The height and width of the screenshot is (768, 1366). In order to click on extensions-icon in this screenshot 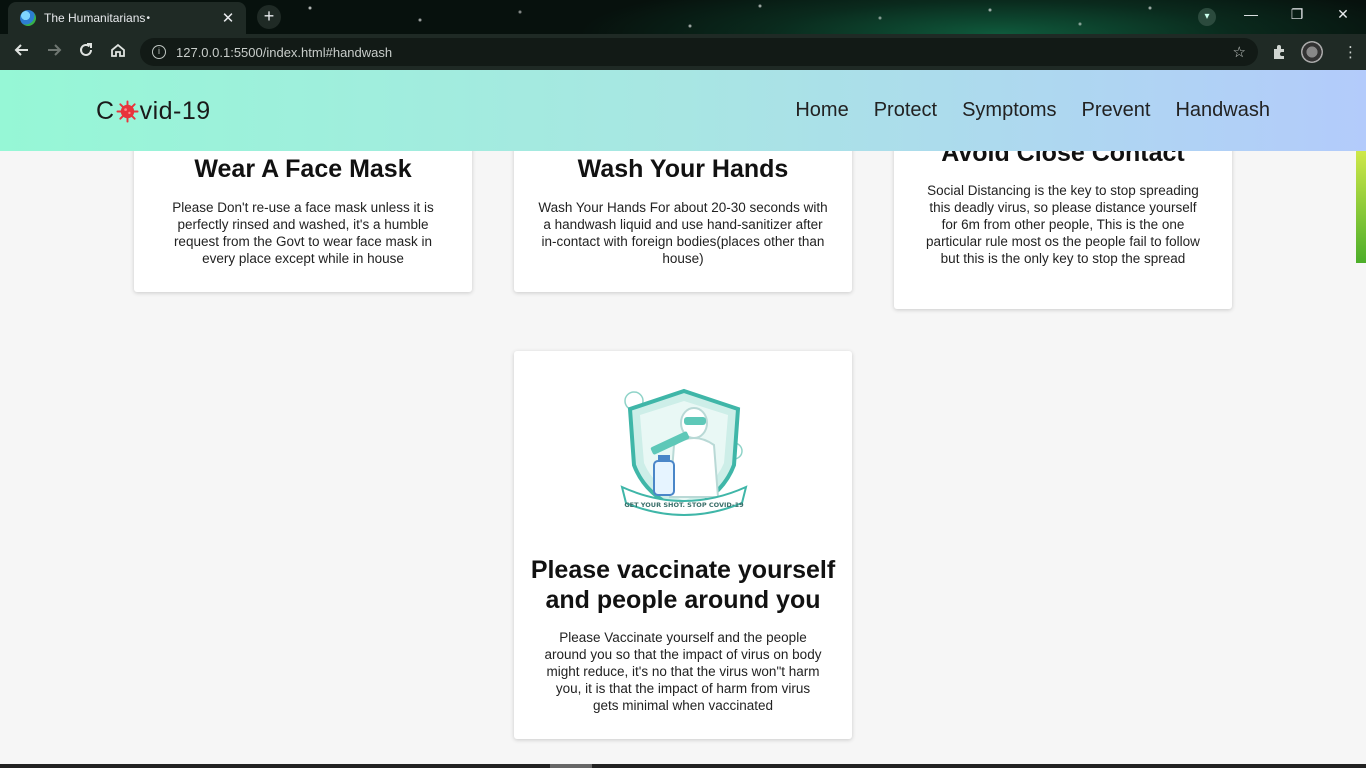, I will do `click(1279, 53)`.